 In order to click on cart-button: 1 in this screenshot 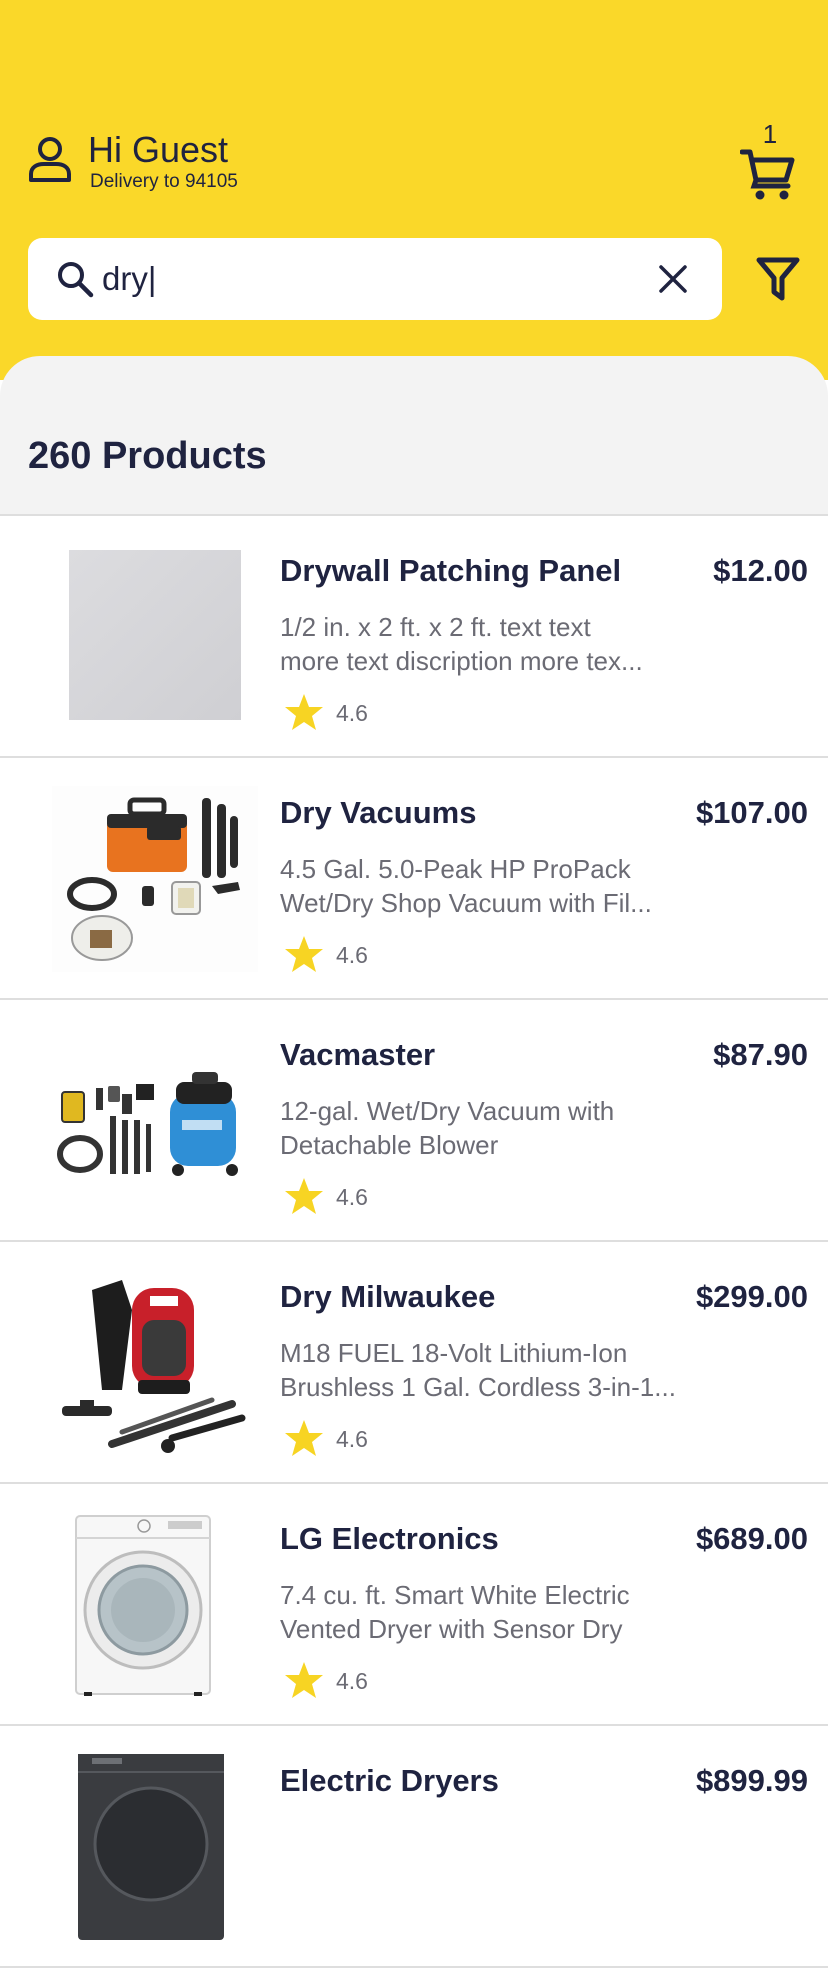, I will do `click(770, 160)`.